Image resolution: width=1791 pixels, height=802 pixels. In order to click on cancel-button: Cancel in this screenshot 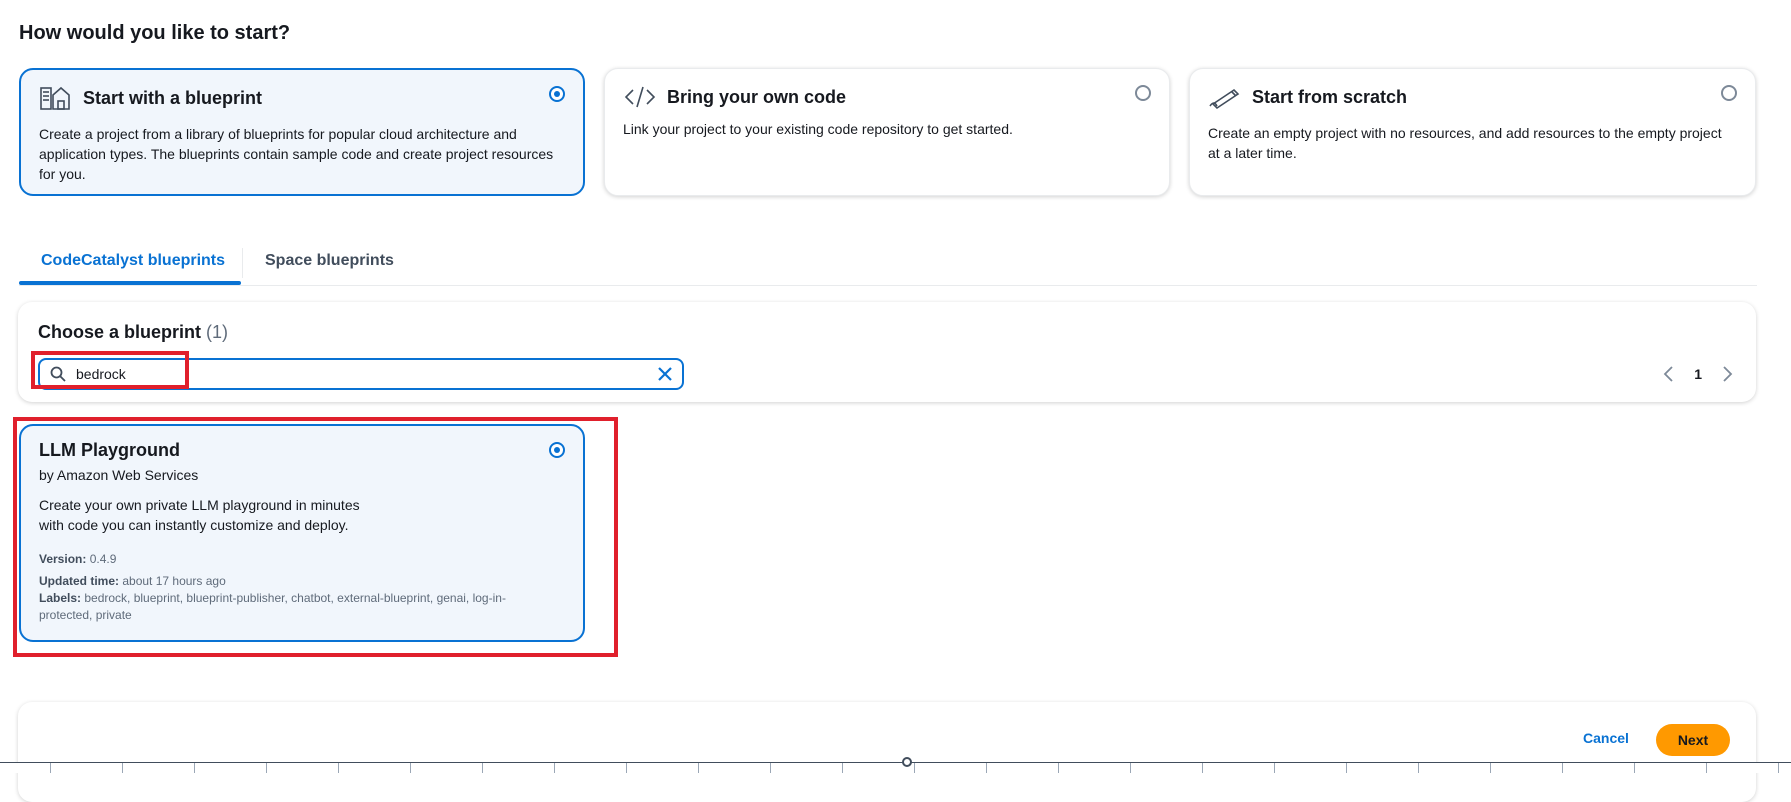, I will do `click(1606, 738)`.